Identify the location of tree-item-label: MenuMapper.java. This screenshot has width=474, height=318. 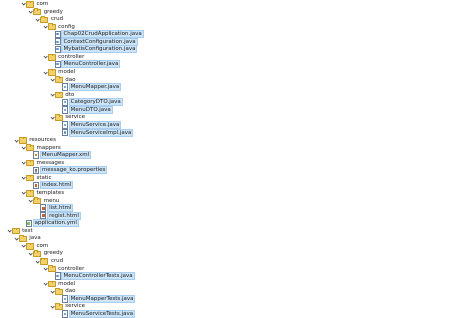
(95, 87).